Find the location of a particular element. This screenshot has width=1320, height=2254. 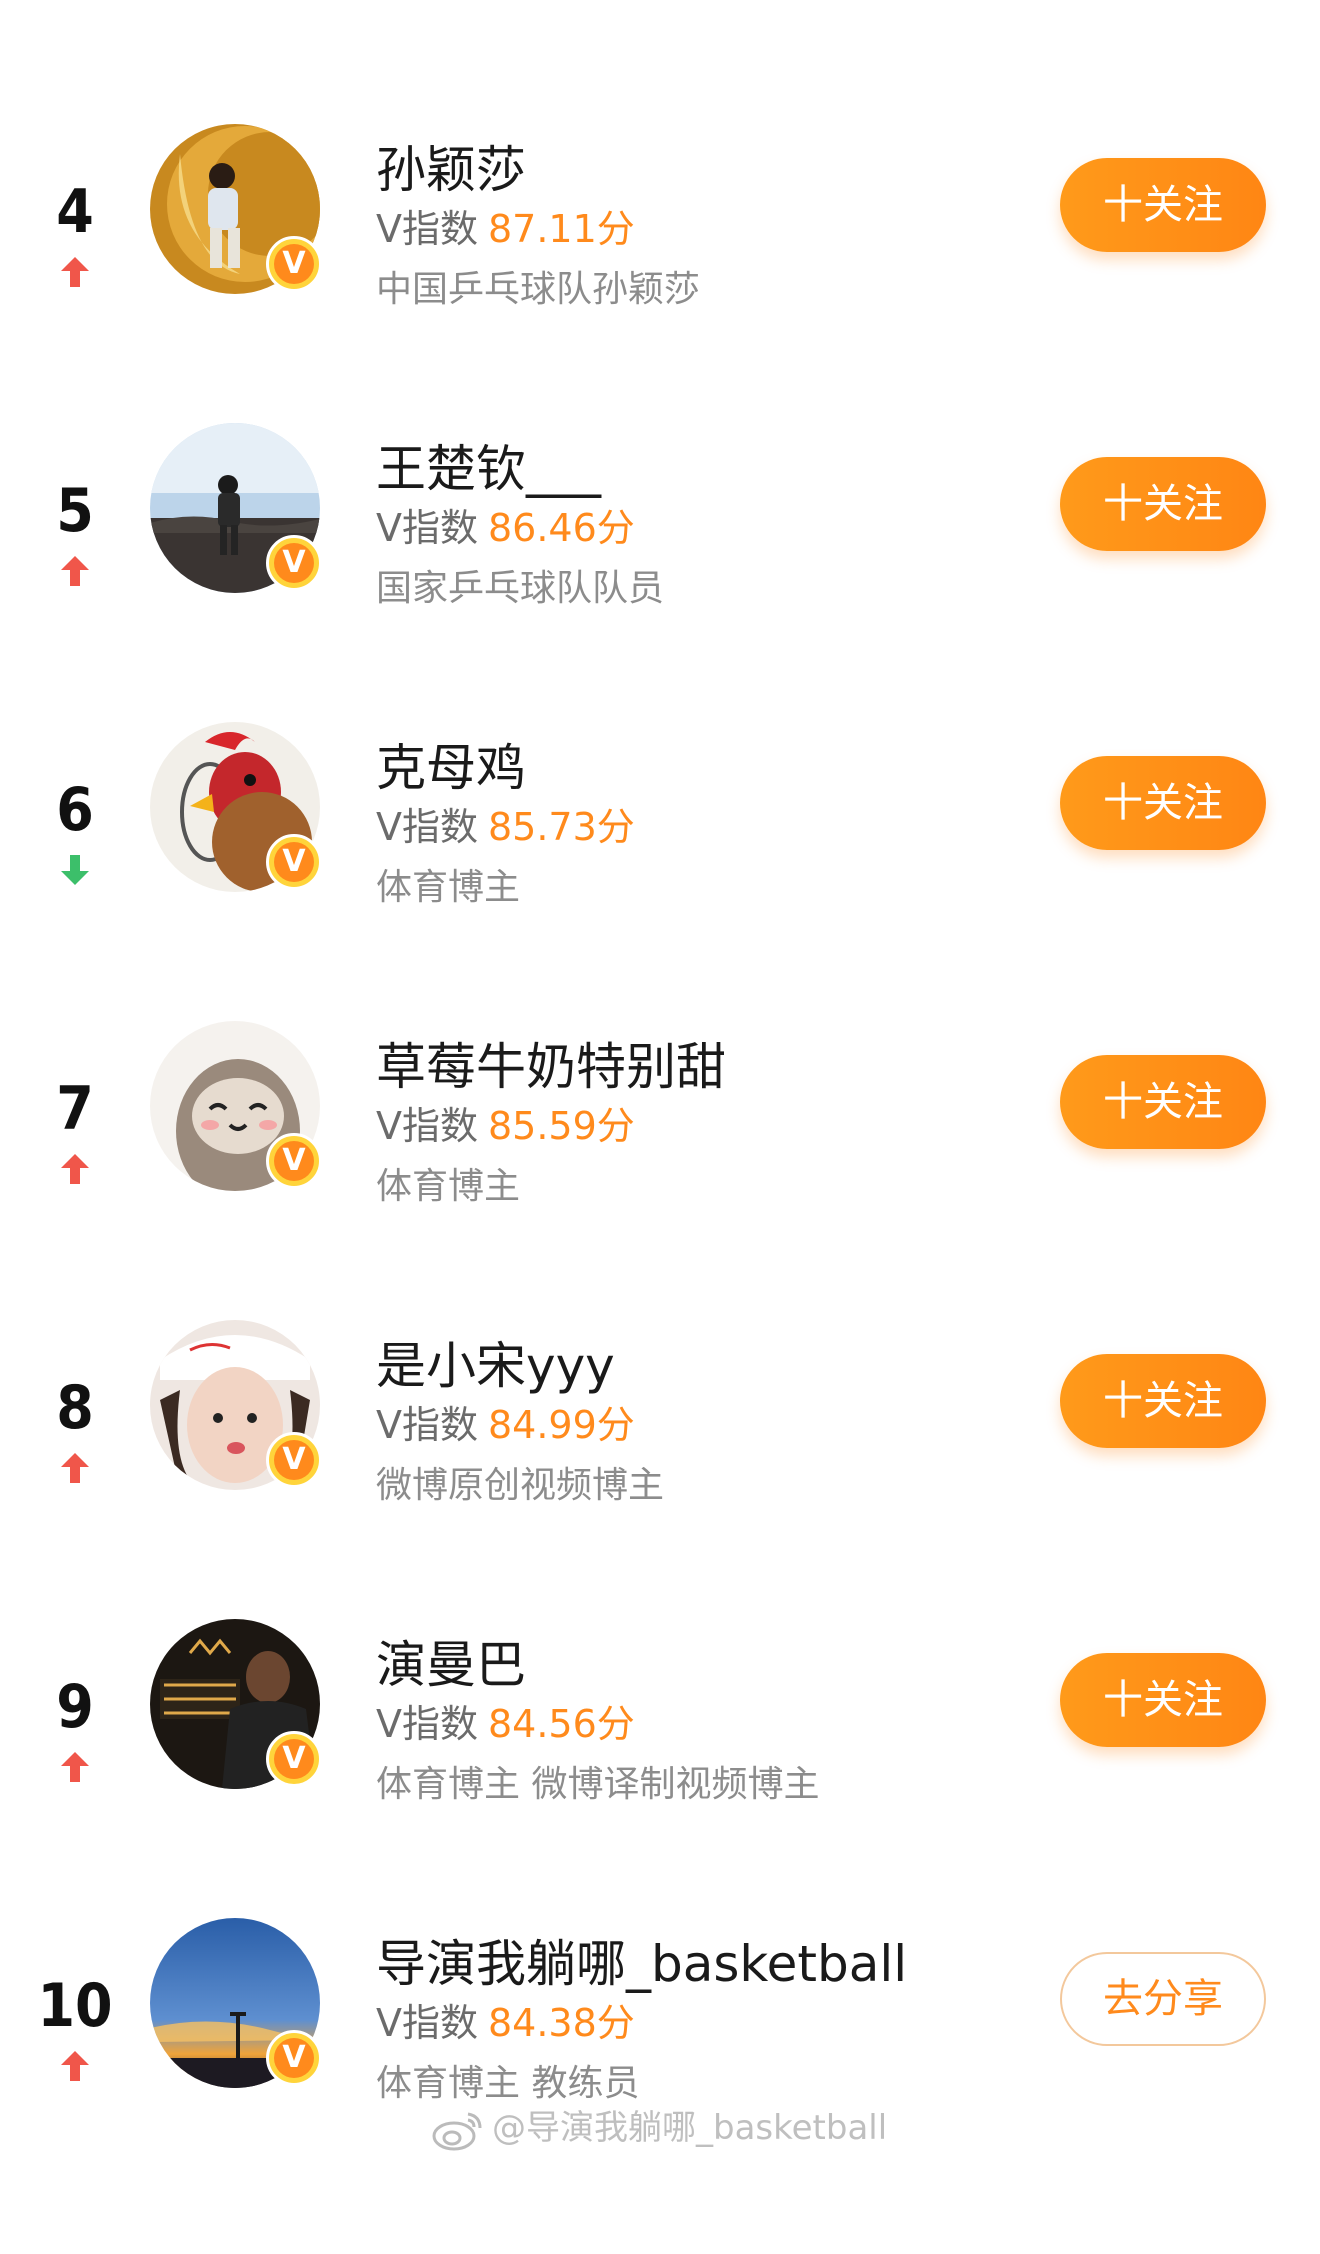

v-index: V指数 84.56分 is located at coordinates (505, 1720).